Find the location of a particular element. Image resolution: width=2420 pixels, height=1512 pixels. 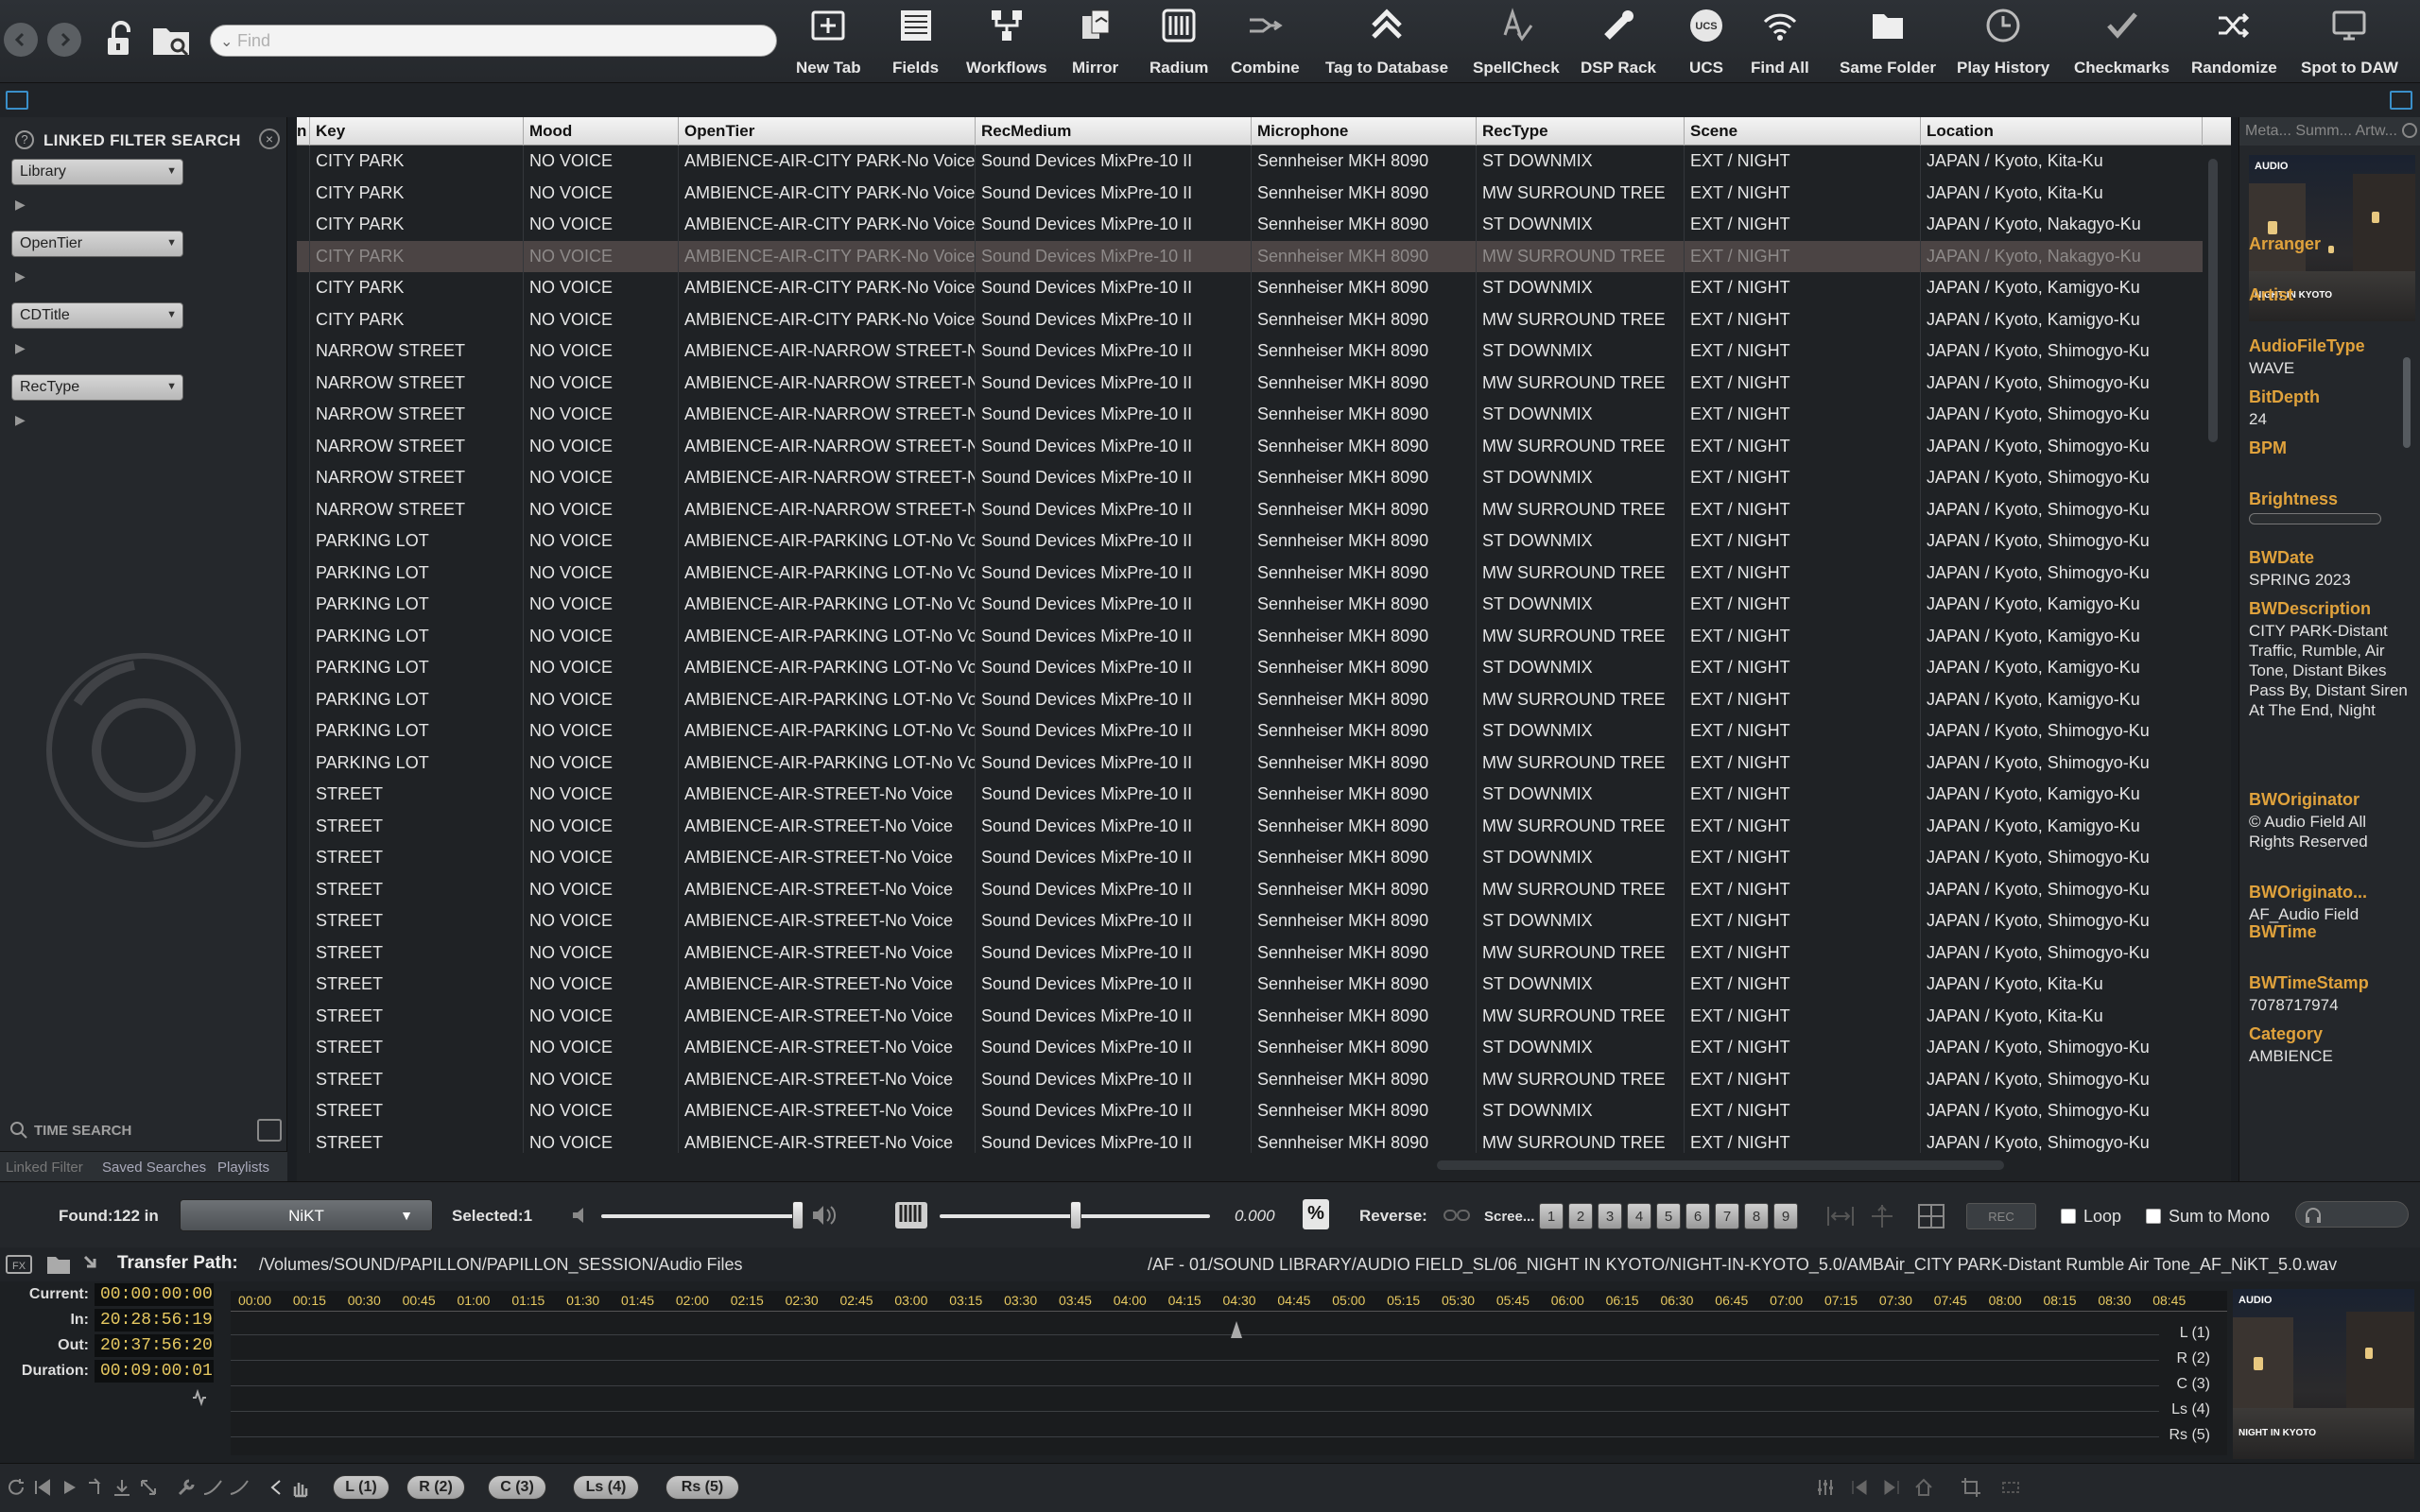

column-header-recmedium: RecMedium is located at coordinates (1114, 131).